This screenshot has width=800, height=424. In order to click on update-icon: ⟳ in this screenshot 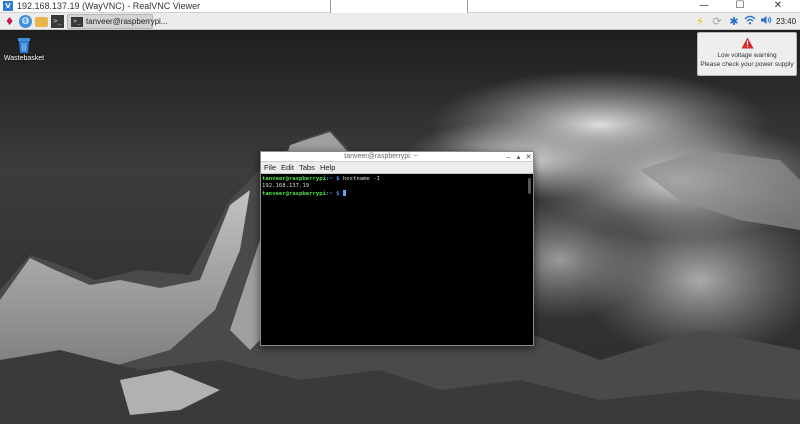, I will do `click(717, 21)`.